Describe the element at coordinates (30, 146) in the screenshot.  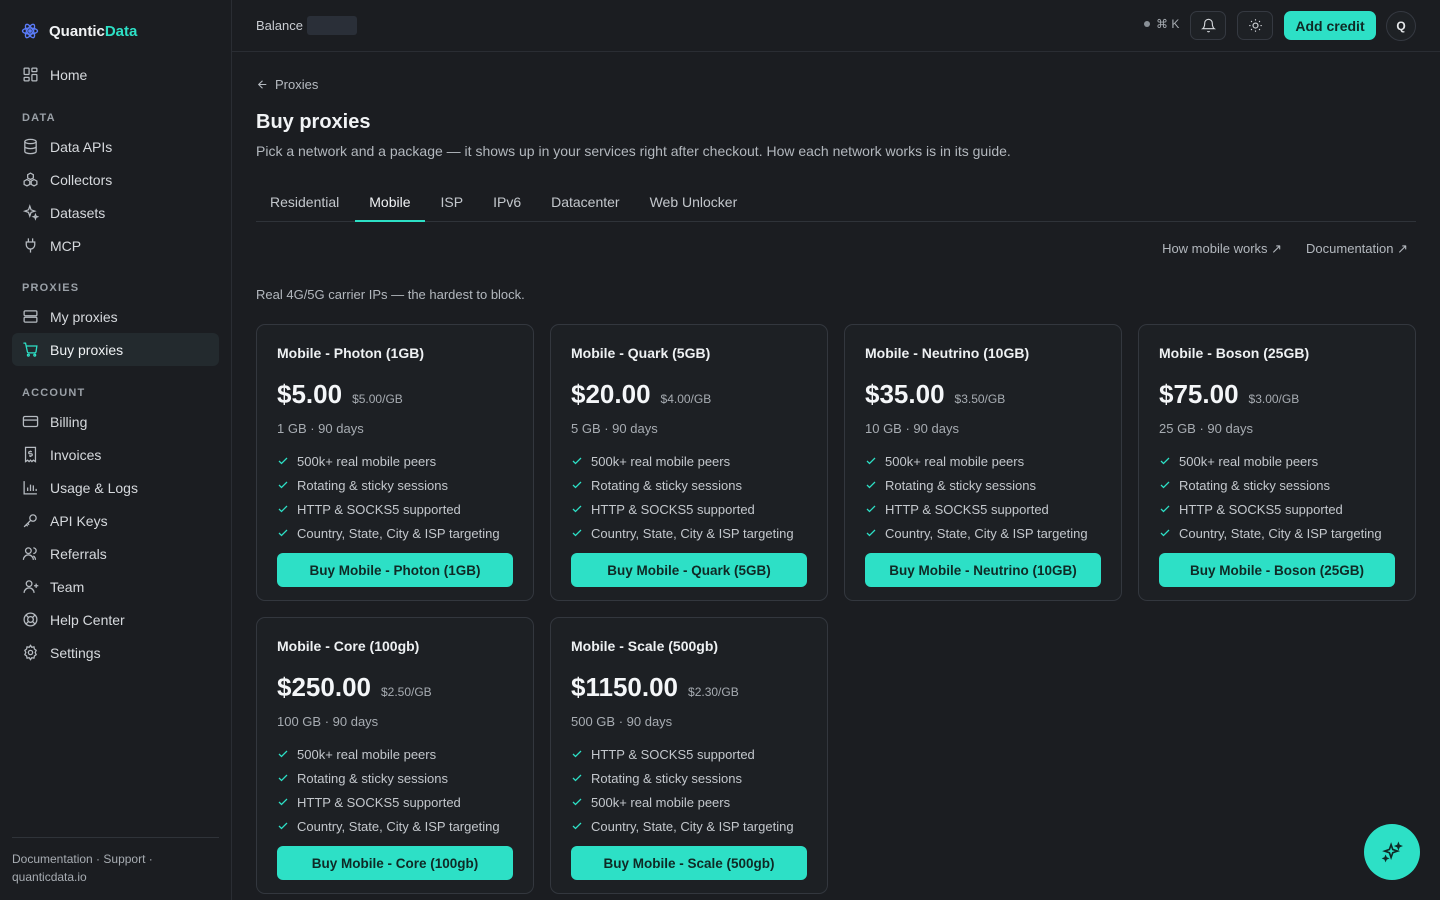
I see `database-icon` at that location.